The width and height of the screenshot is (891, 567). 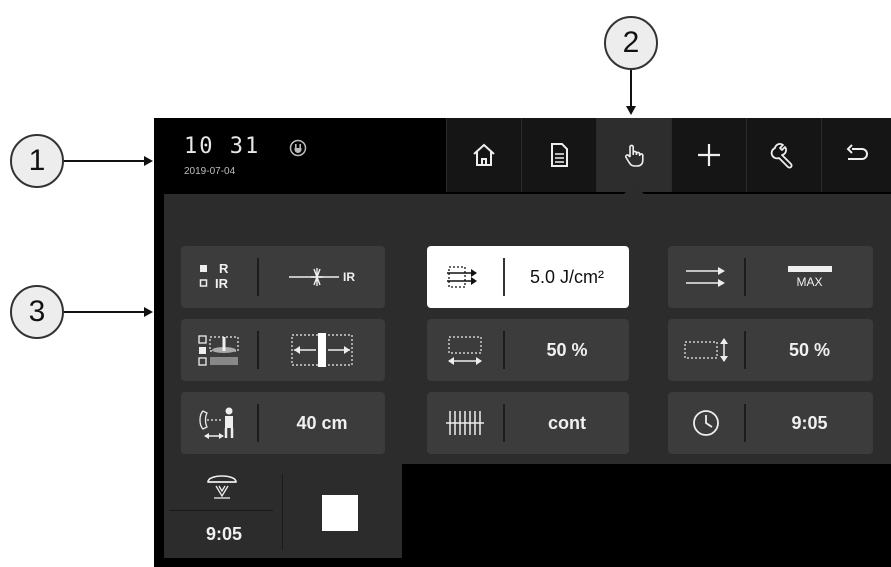 What do you see at coordinates (322, 422) in the screenshot?
I see `distance-value: 40 cm` at bounding box center [322, 422].